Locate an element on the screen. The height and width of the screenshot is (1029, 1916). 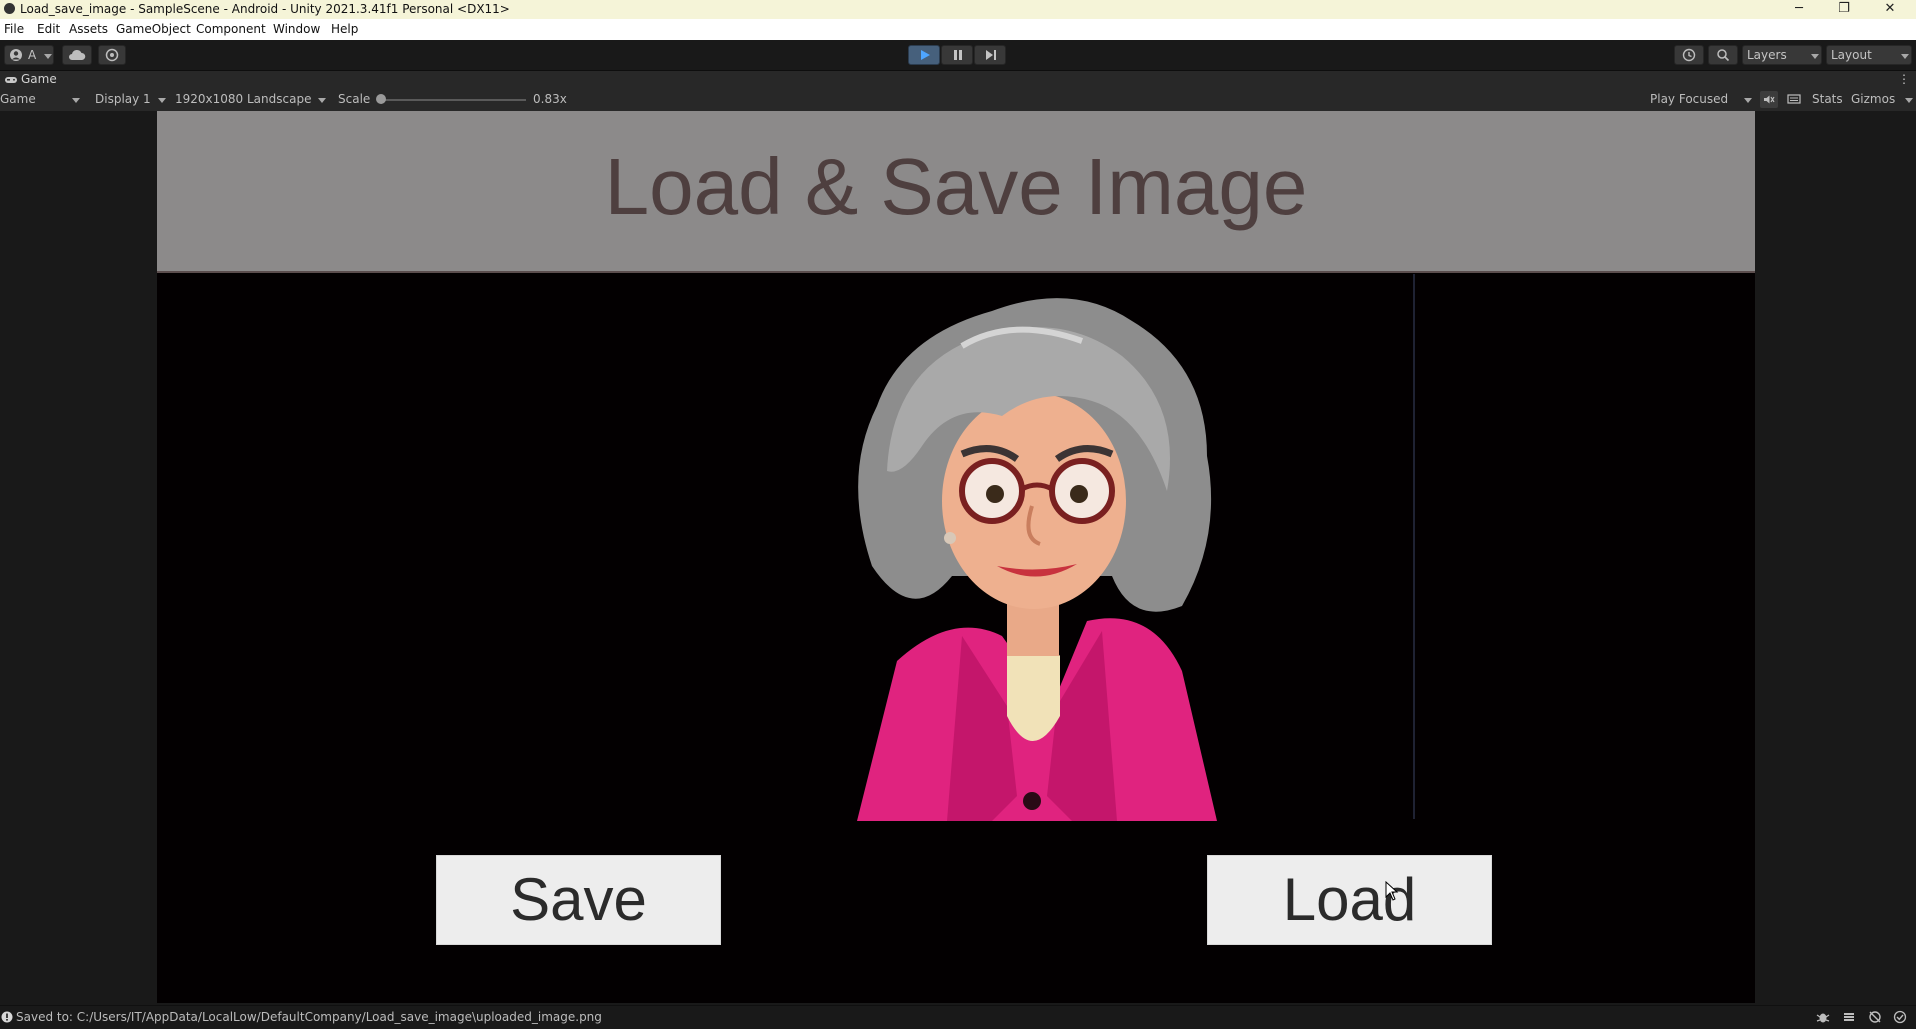
check-circle-icon is located at coordinates (1900, 1017).